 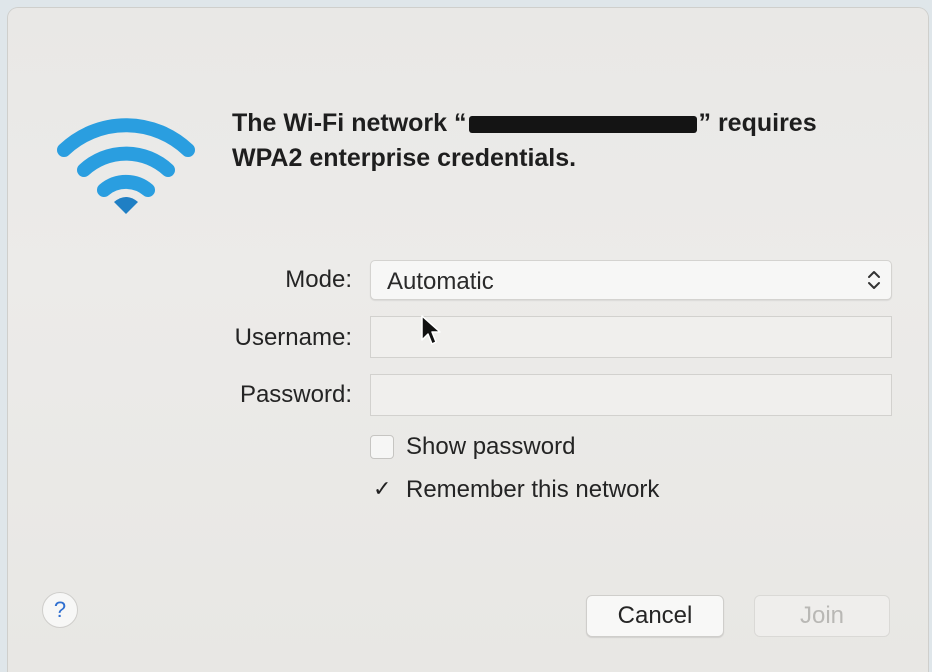 What do you see at coordinates (822, 616) in the screenshot?
I see `join-button: Join` at bounding box center [822, 616].